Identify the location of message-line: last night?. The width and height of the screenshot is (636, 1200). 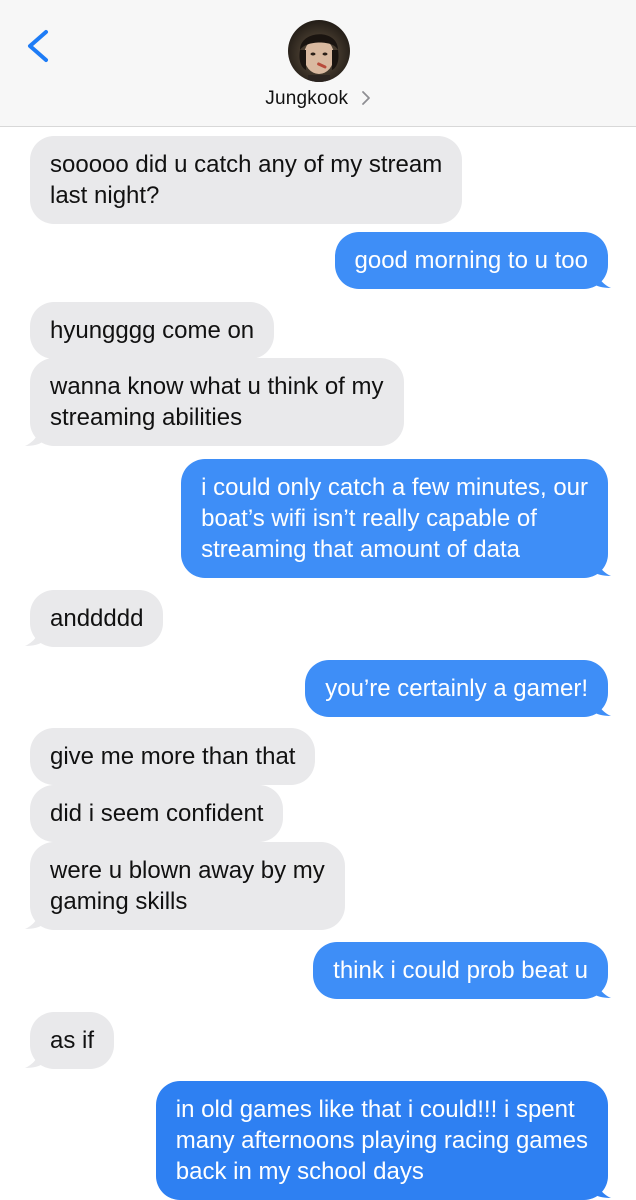
(105, 195).